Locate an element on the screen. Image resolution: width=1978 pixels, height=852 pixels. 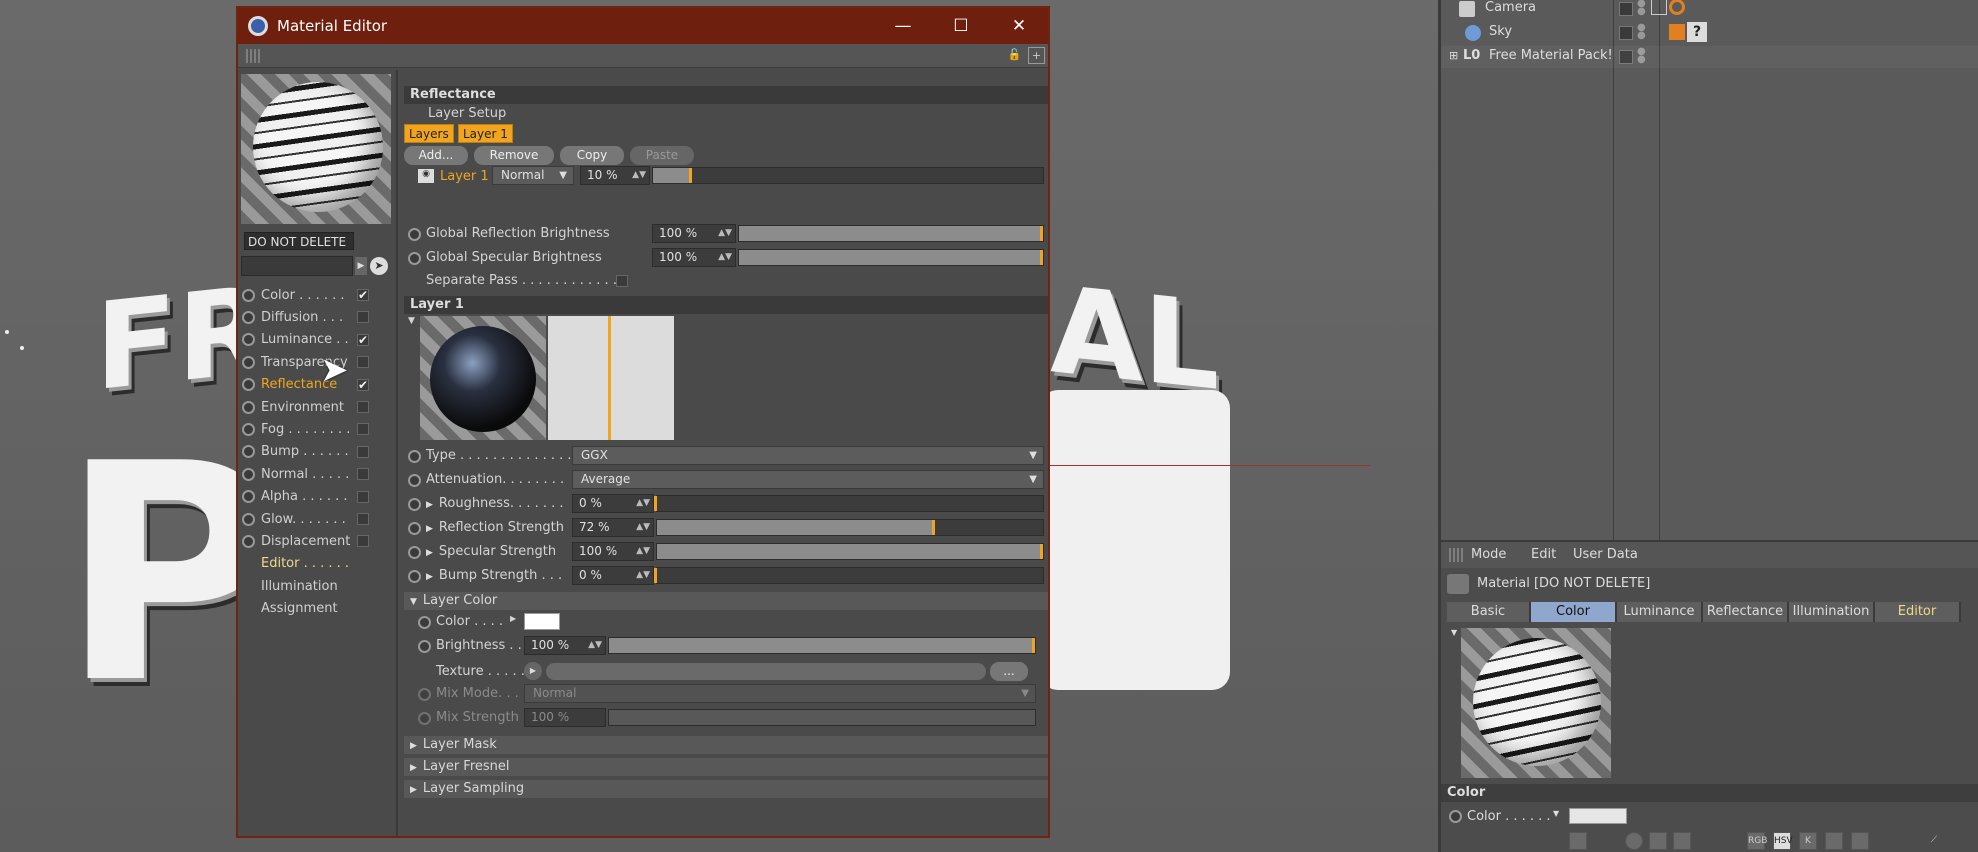
swatches-icon is located at coordinates (1860, 841).